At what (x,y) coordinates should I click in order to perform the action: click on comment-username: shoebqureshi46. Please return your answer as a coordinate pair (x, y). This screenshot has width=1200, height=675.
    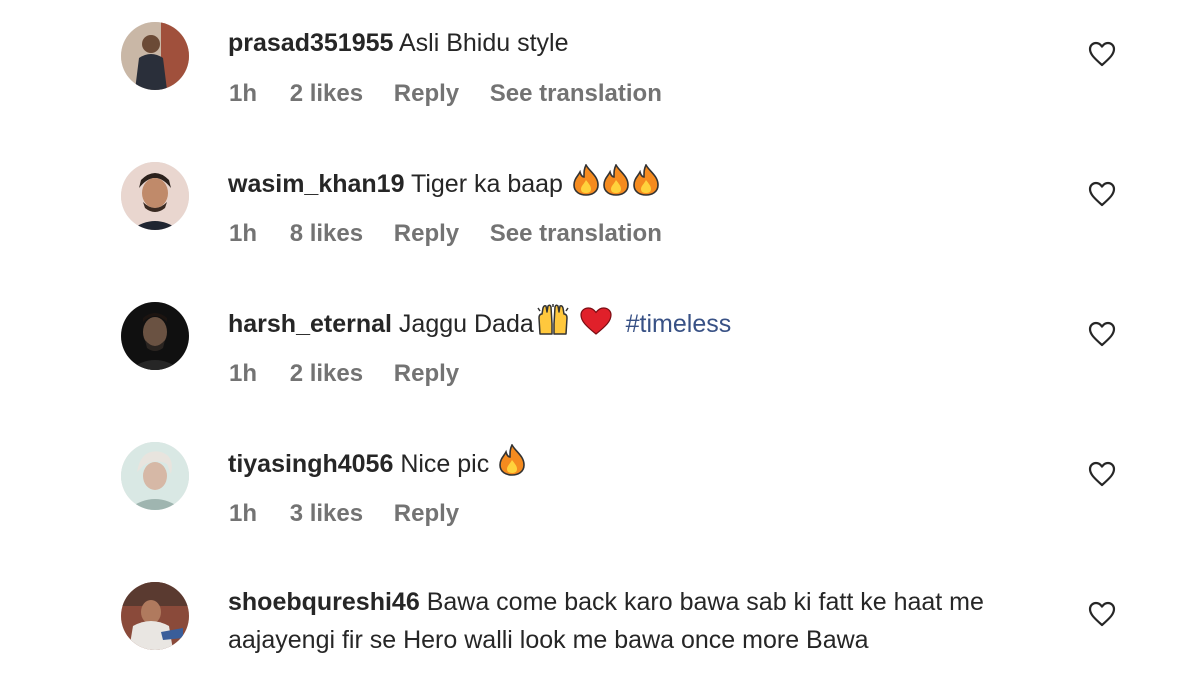
    Looking at the image, I should click on (324, 602).